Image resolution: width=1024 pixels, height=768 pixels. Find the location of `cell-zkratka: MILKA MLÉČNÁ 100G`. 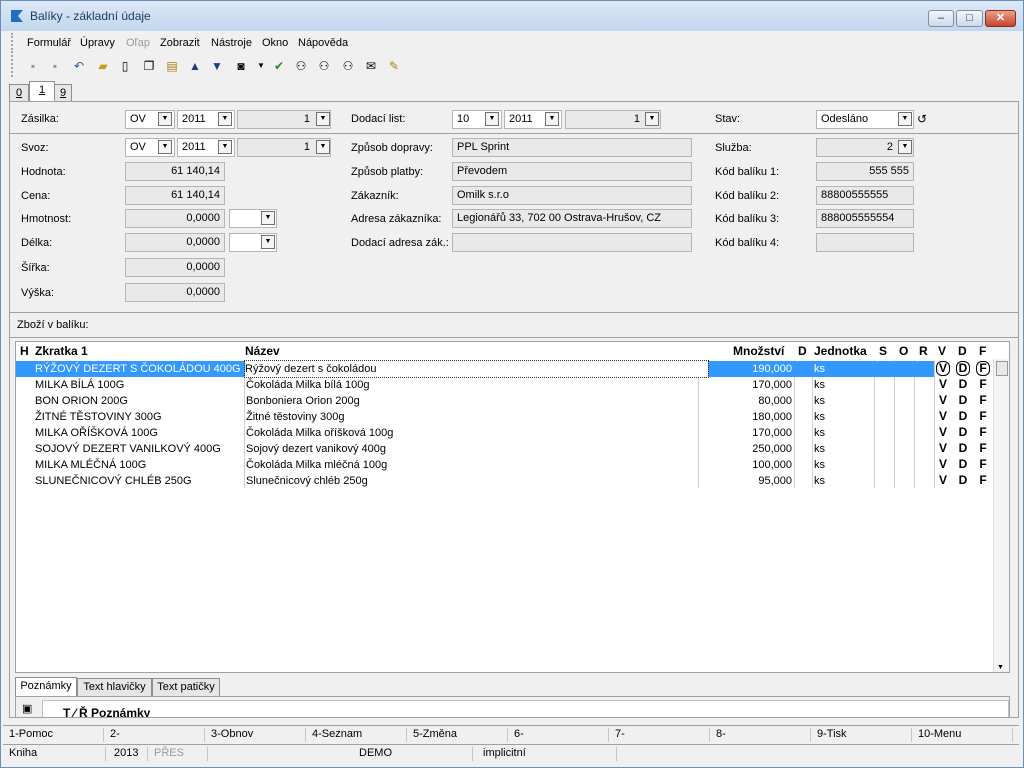

cell-zkratka: MILKA MLÉČNÁ 100G is located at coordinates (139, 465).